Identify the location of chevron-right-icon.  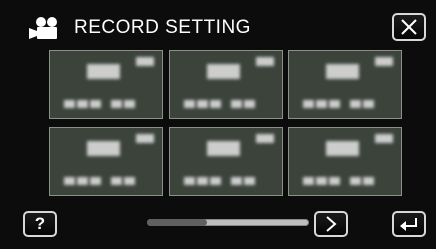
(331, 224).